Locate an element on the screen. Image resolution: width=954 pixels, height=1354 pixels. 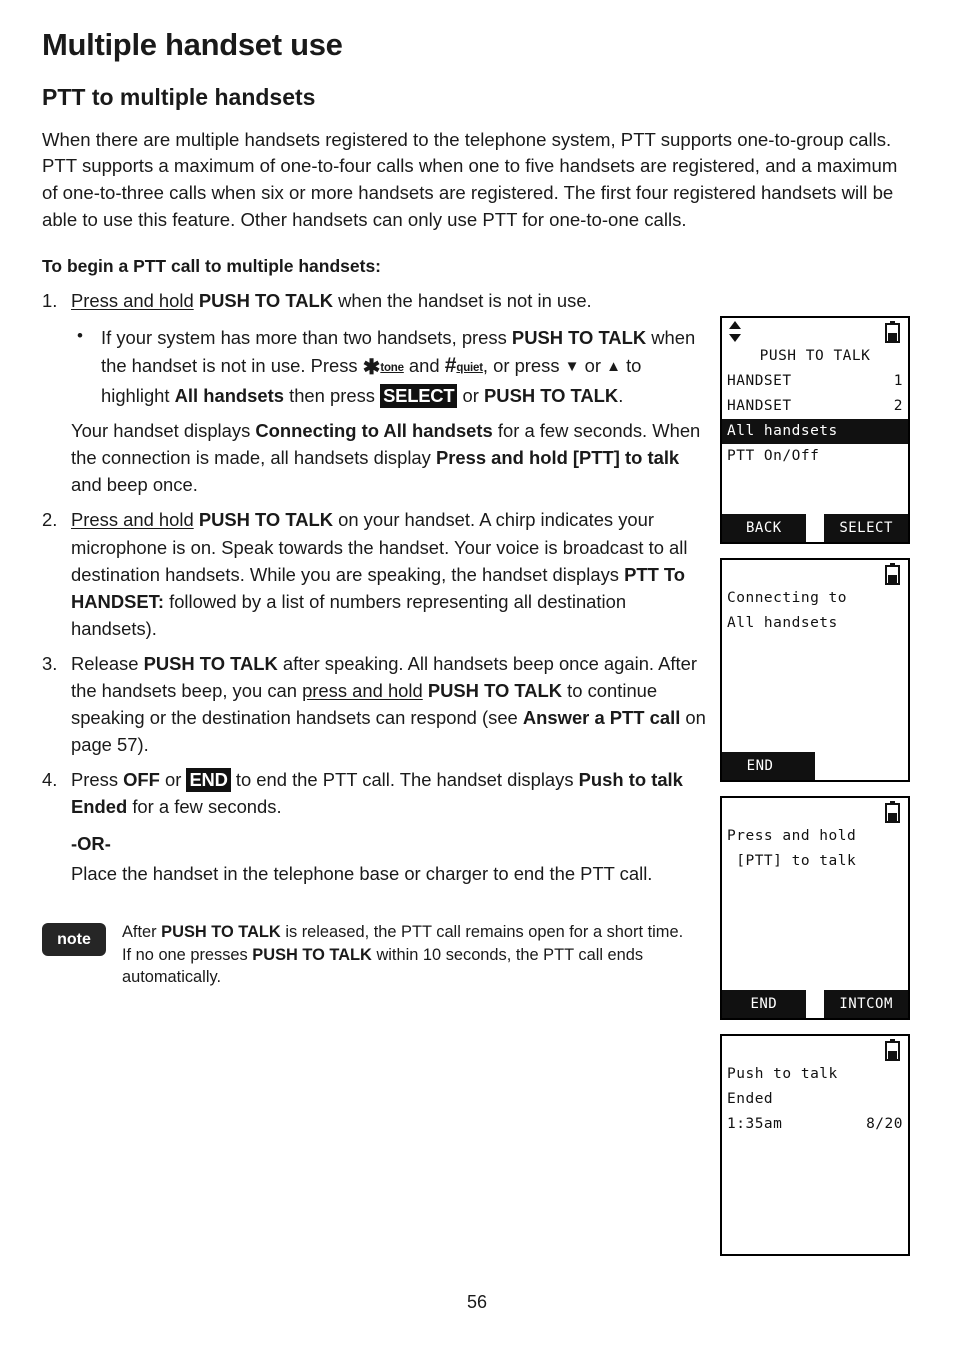
bullet-bold-h: All handsets is located at coordinates (229, 396).